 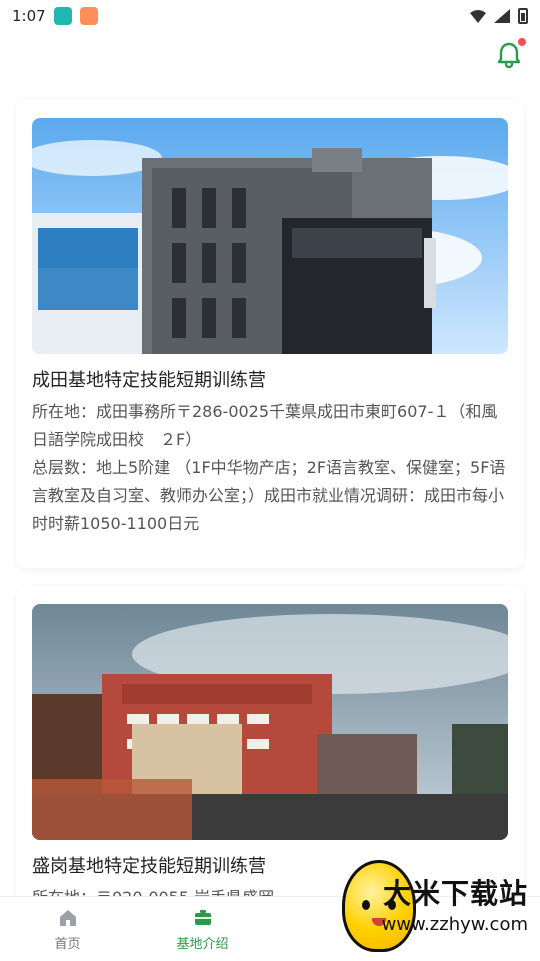 What do you see at coordinates (270, 60) in the screenshot?
I see `top-bar` at bounding box center [270, 60].